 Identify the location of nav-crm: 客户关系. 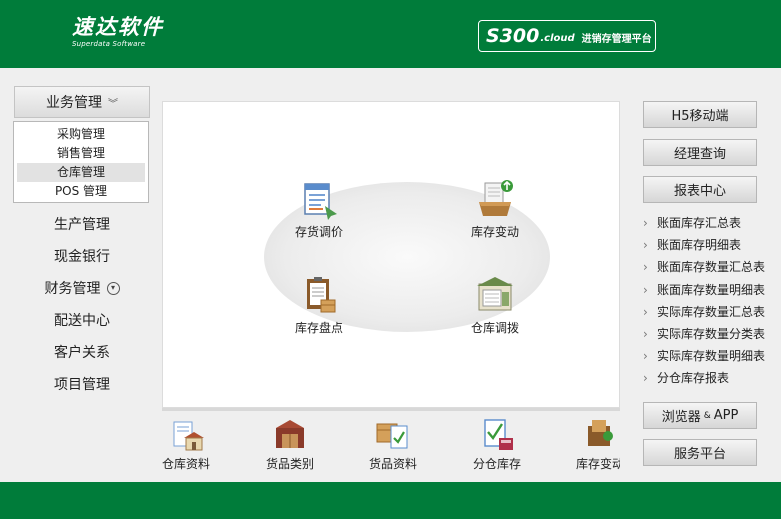
(82, 352).